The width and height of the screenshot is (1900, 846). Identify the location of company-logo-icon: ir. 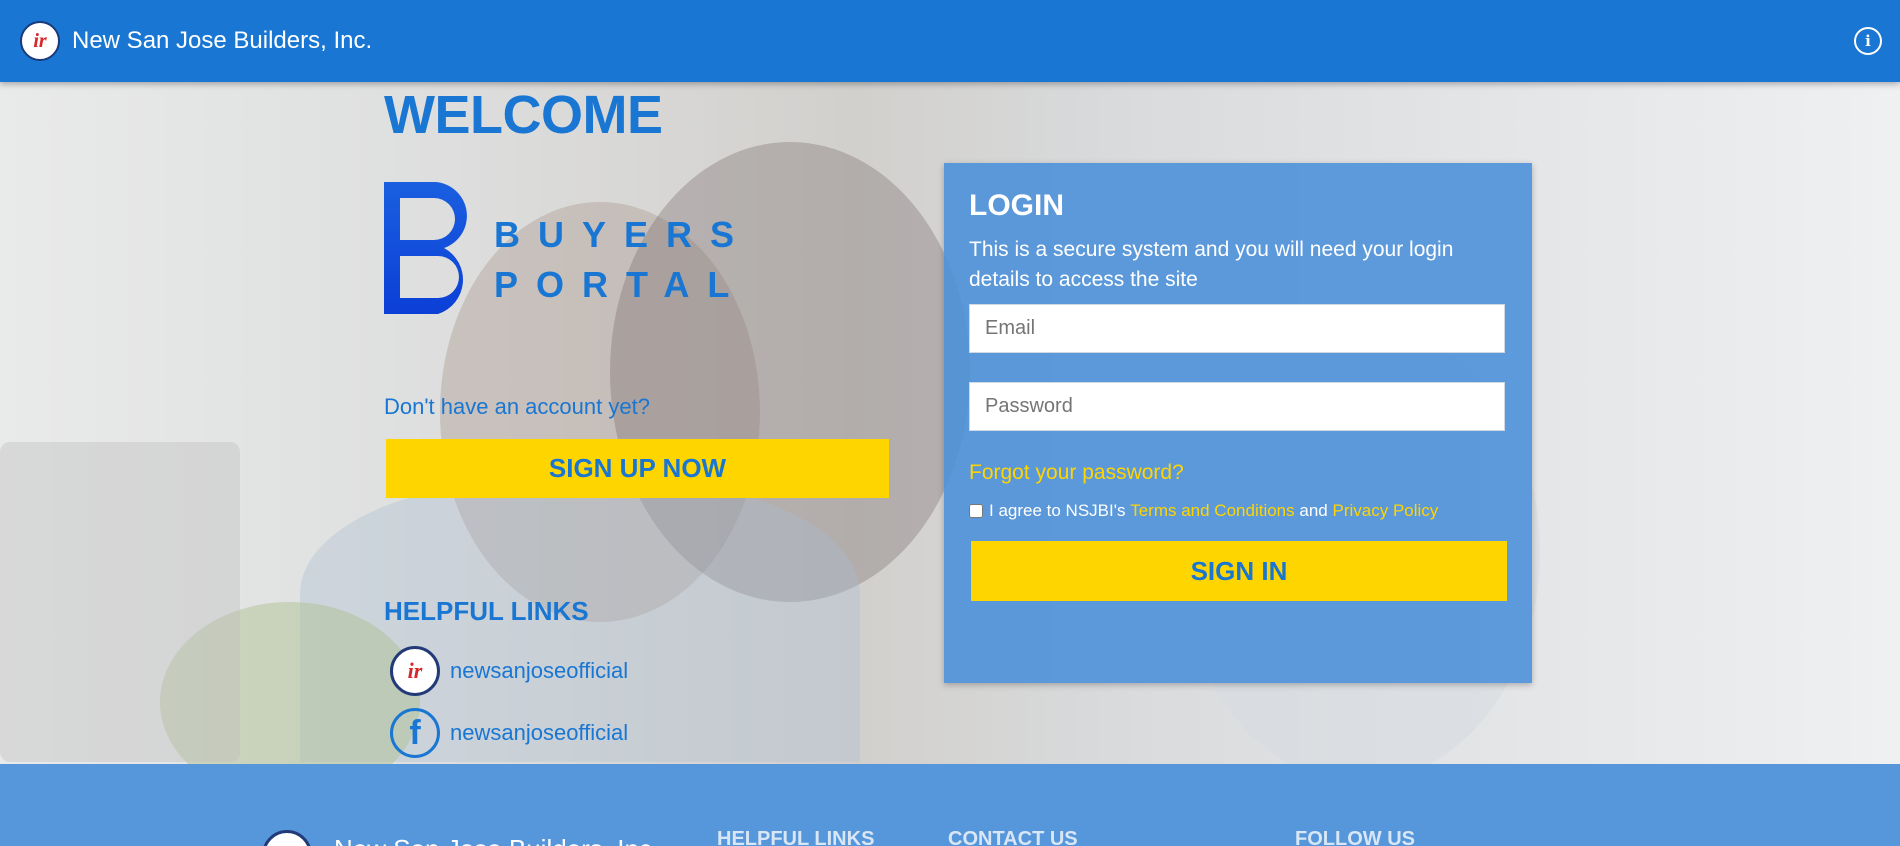
(40, 41).